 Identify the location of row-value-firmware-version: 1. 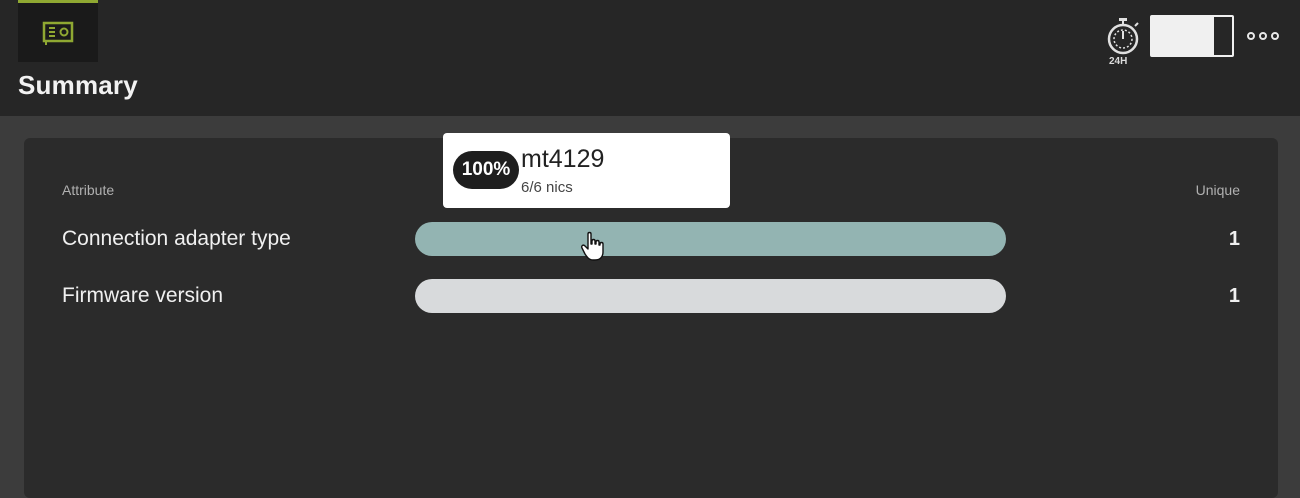
(1234, 296).